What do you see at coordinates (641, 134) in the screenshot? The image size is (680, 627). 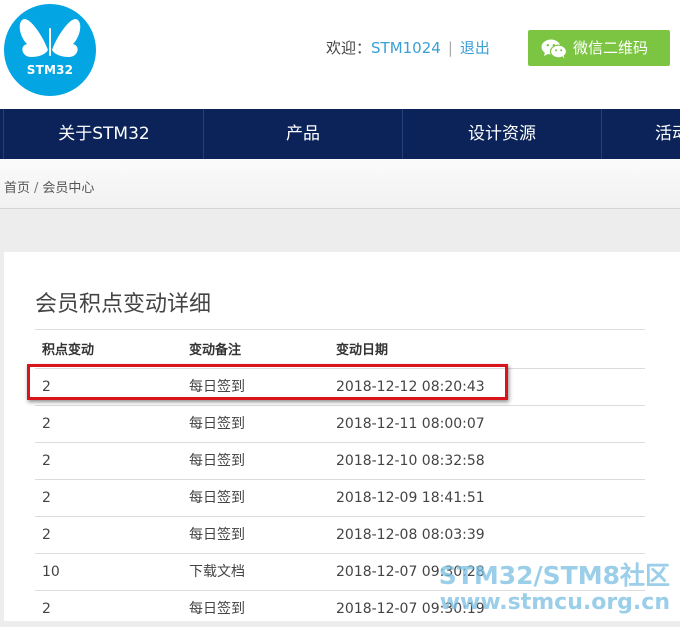 I see `nav-item-events: 活动` at bounding box center [641, 134].